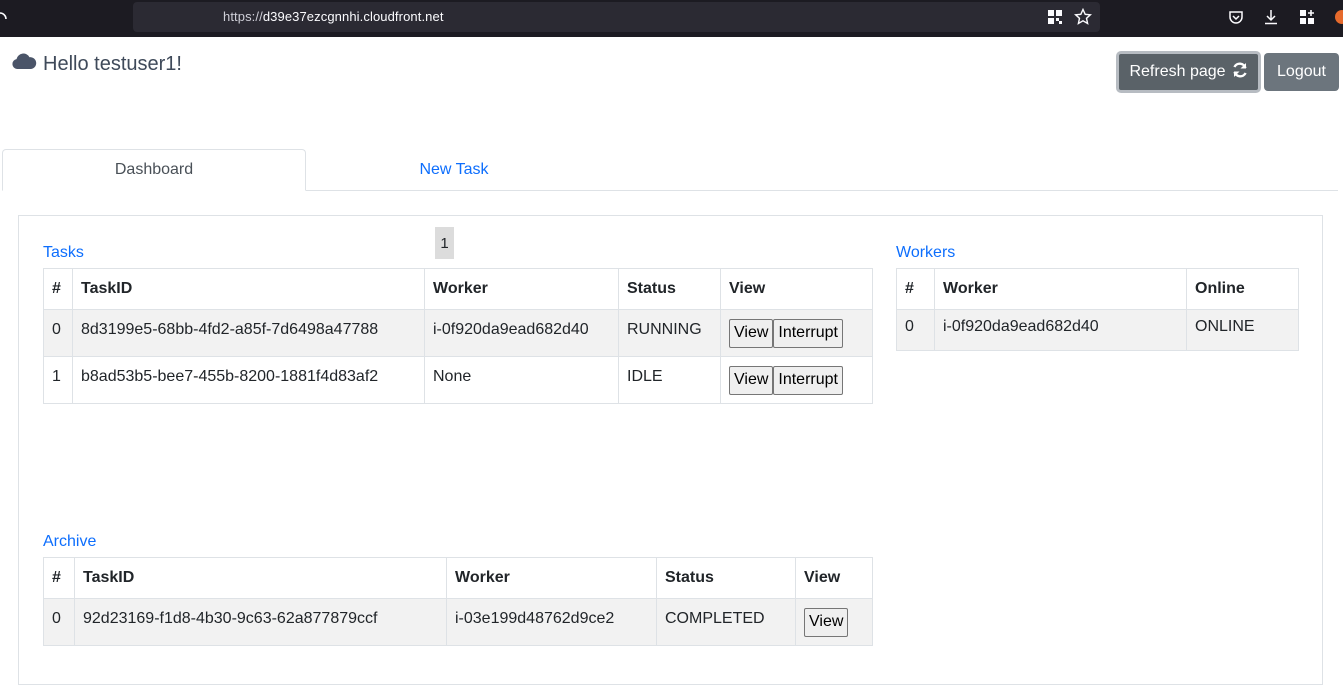 The image size is (1343, 685). What do you see at coordinates (1021, 326) in the screenshot?
I see `worker-id: i-0f920da9ead682d40` at bounding box center [1021, 326].